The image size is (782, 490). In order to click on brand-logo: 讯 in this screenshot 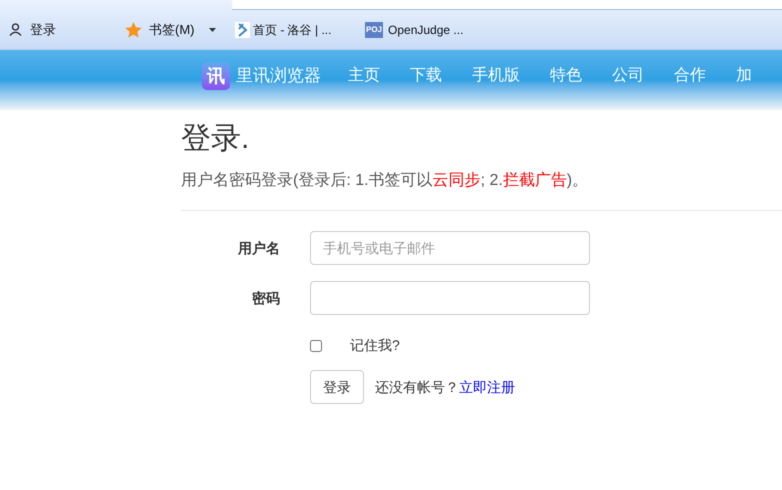, I will do `click(216, 76)`.